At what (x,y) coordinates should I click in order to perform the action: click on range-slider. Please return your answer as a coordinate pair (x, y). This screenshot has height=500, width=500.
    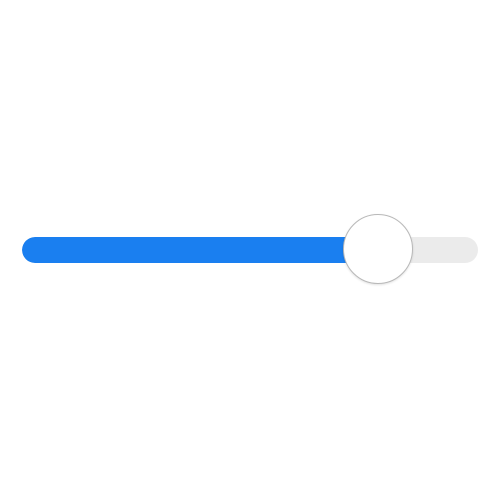
    Looking at the image, I should click on (250, 249).